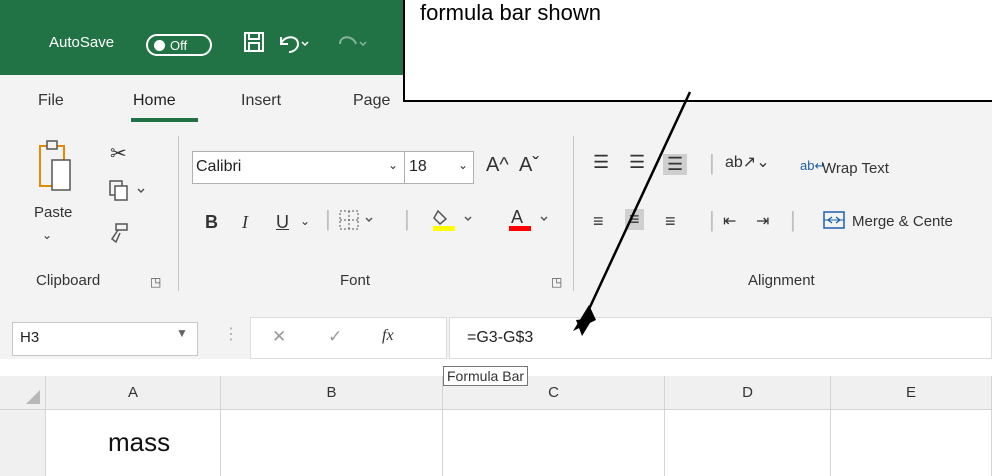  What do you see at coordinates (371, 101) in the screenshot?
I see `tab-page-layout: Page` at bounding box center [371, 101].